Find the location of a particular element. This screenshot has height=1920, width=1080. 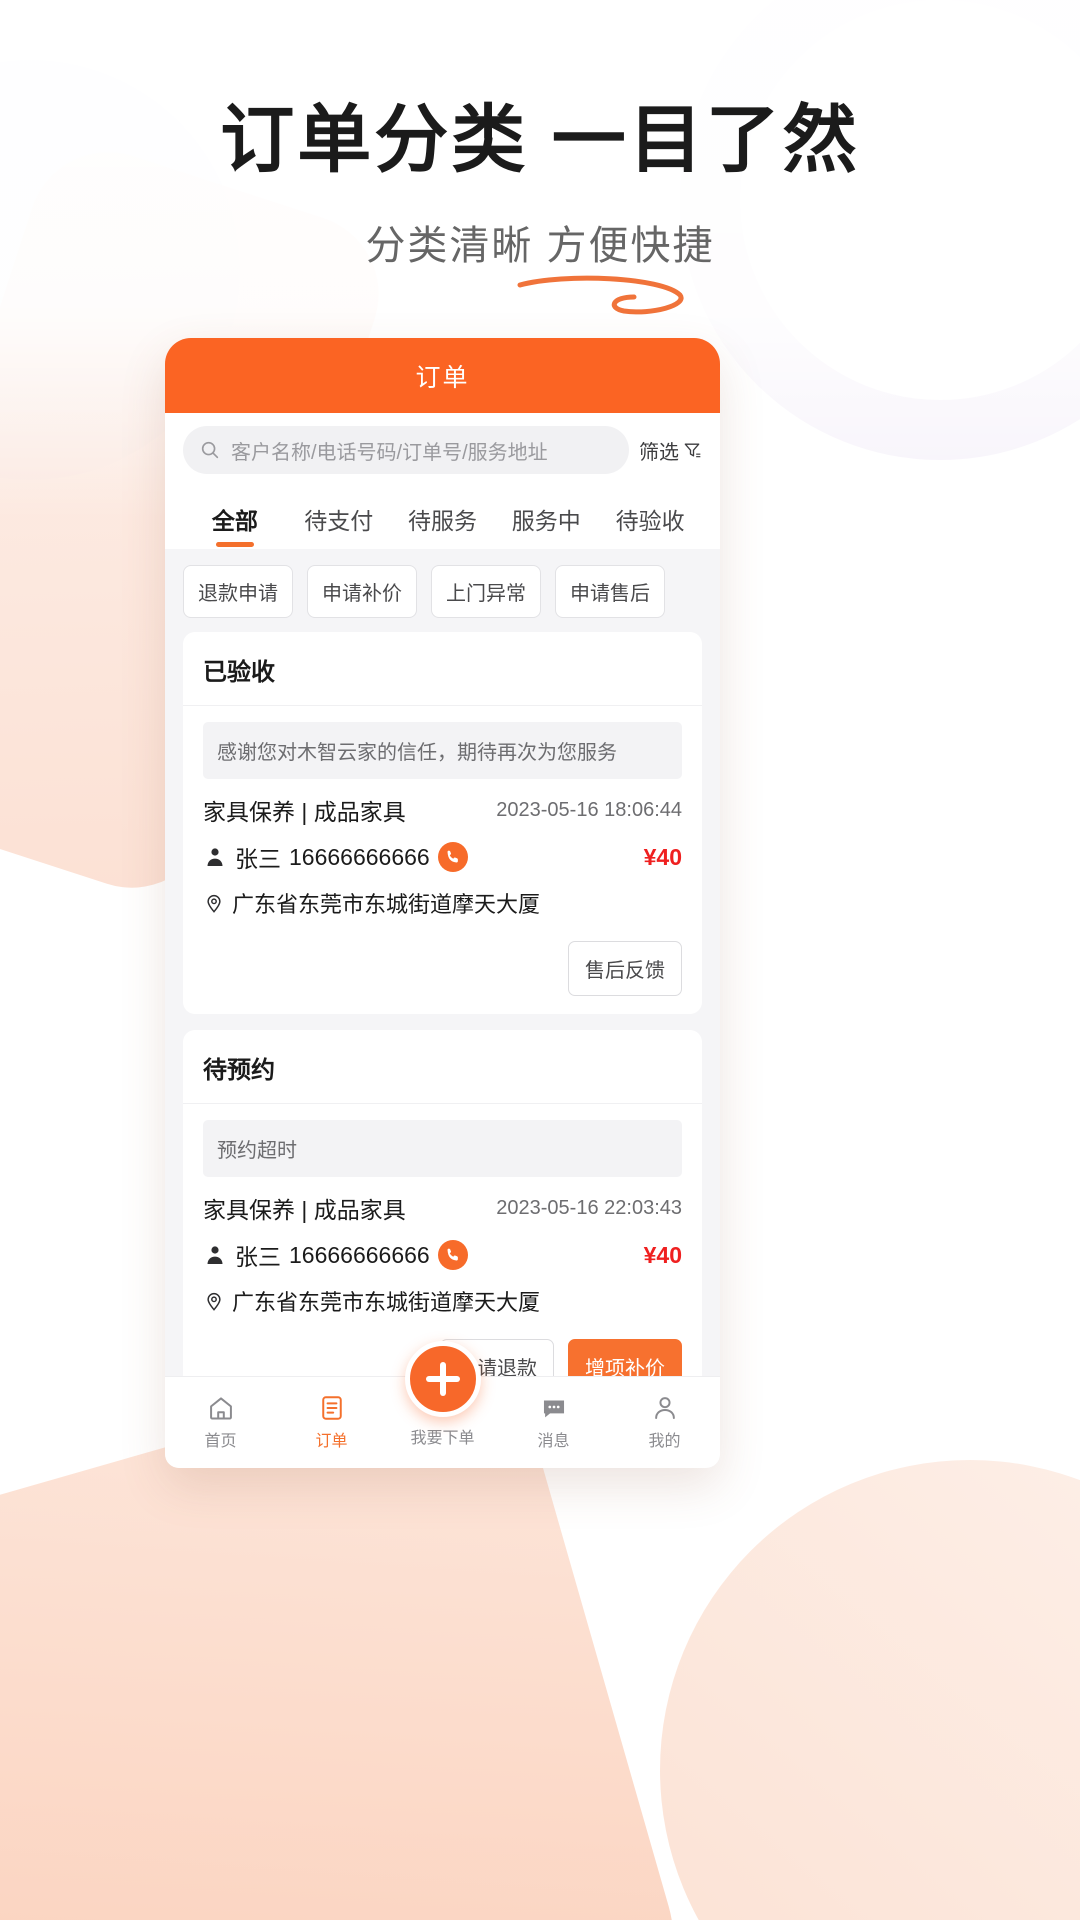

hero-title: 订单分类 一目了然 is located at coordinates (540, 139).